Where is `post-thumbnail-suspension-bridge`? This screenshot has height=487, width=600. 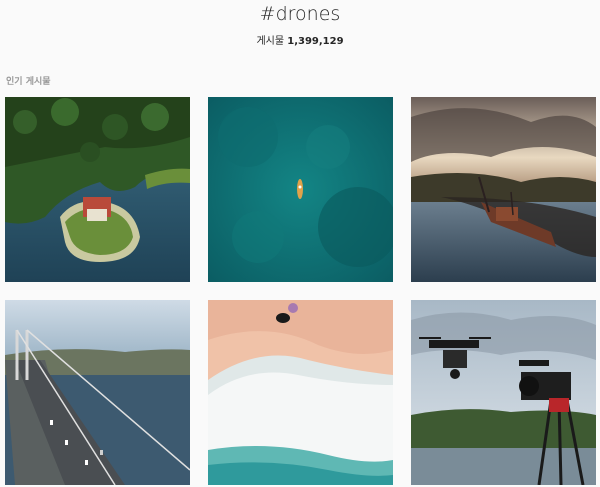 post-thumbnail-suspension-bridge is located at coordinates (97, 392).